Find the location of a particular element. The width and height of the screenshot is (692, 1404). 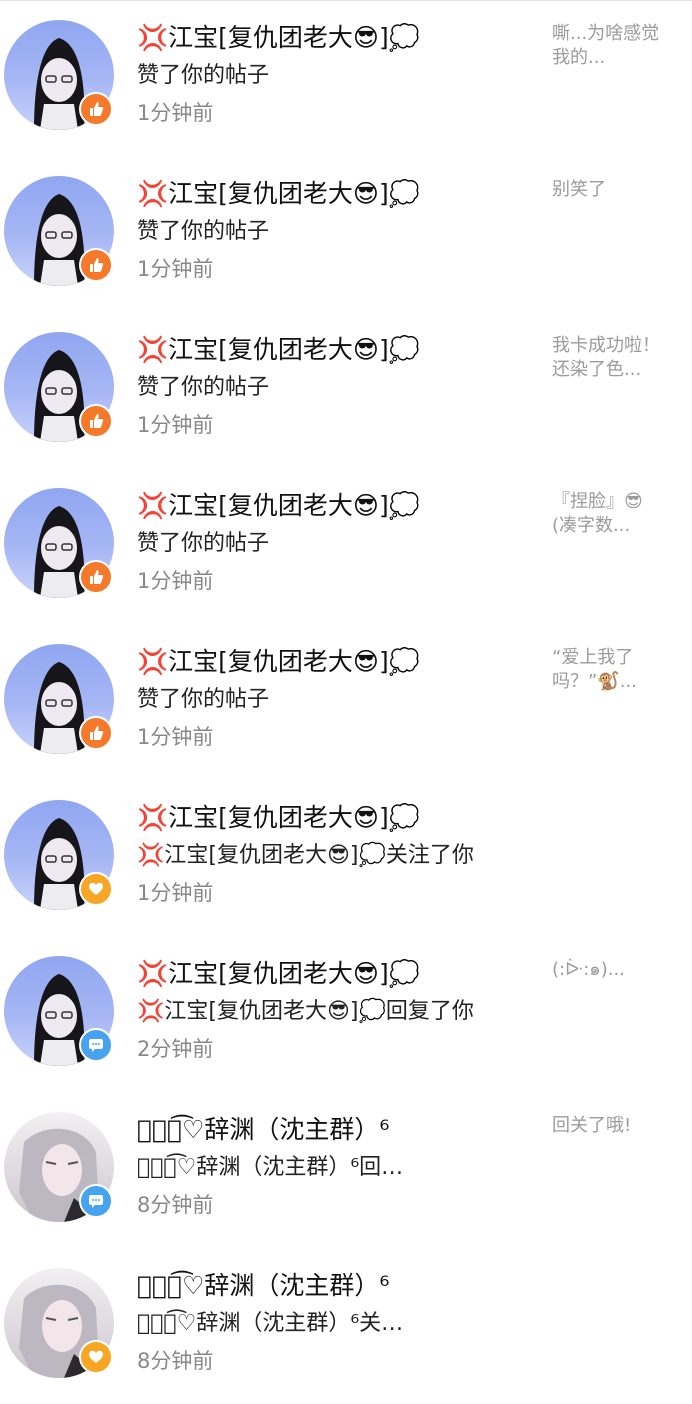

timestamp: 2分钟前 is located at coordinates (175, 1049).